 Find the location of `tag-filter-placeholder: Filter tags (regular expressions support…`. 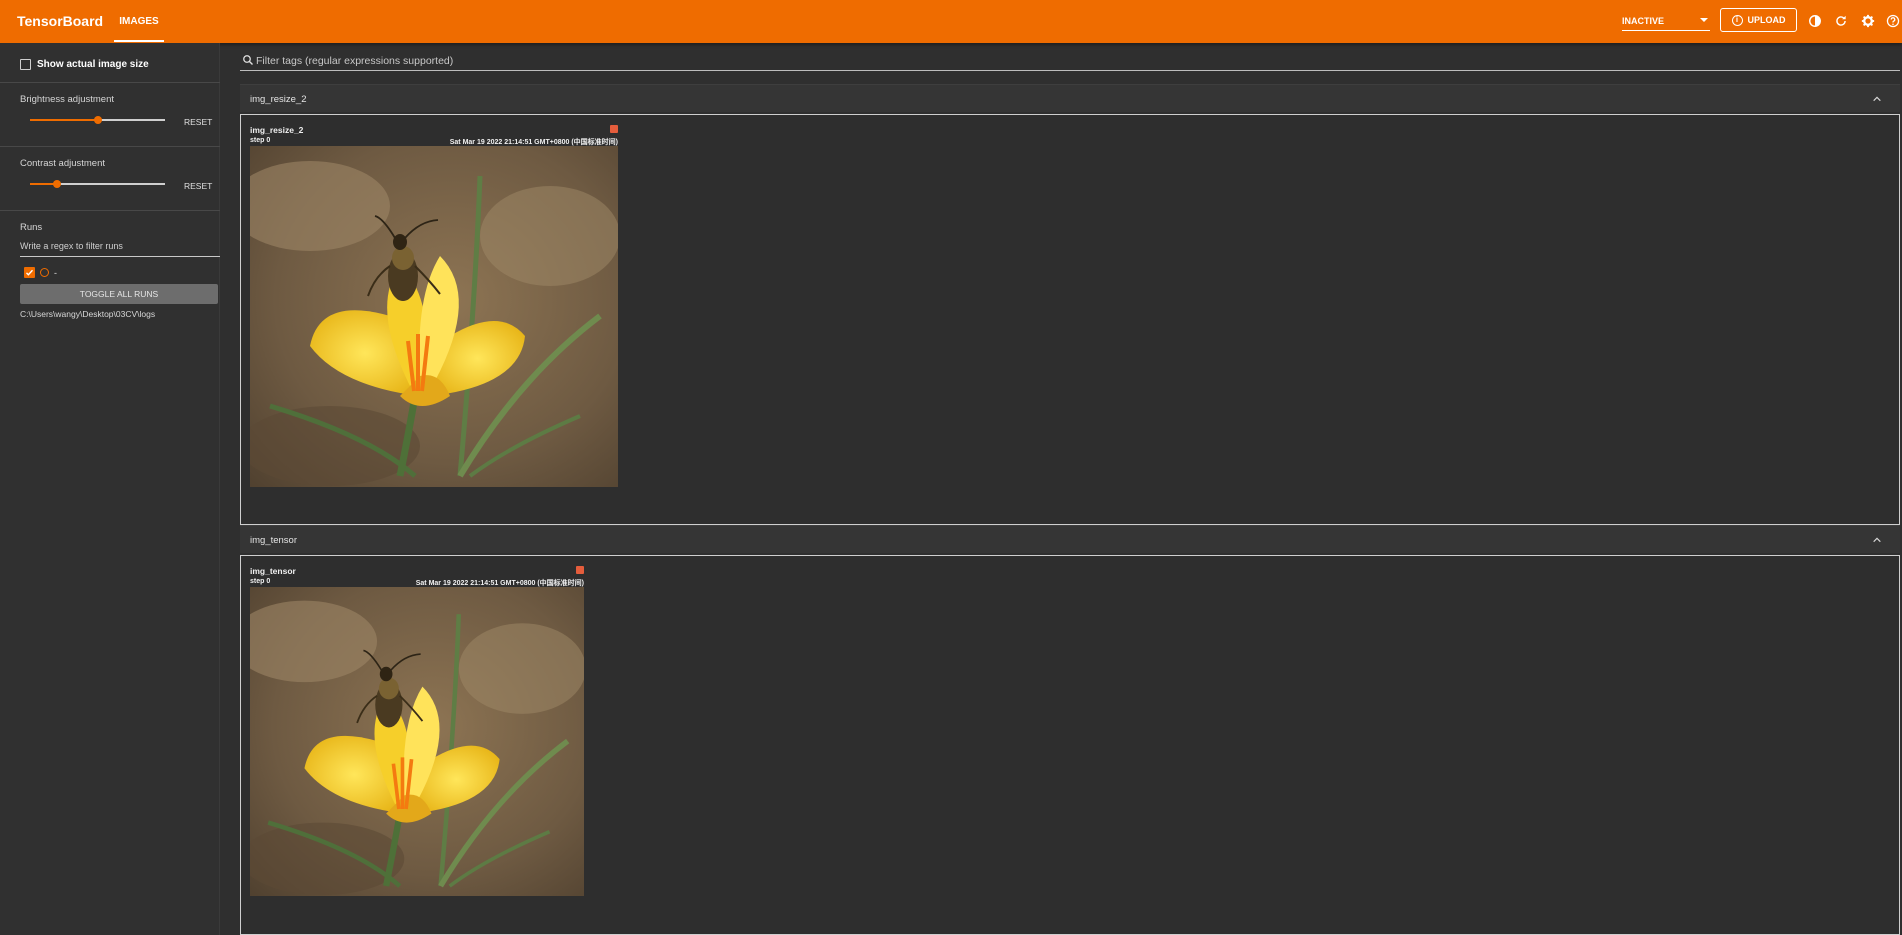

tag-filter-placeholder: Filter tags (regular expressions support… is located at coordinates (355, 61).